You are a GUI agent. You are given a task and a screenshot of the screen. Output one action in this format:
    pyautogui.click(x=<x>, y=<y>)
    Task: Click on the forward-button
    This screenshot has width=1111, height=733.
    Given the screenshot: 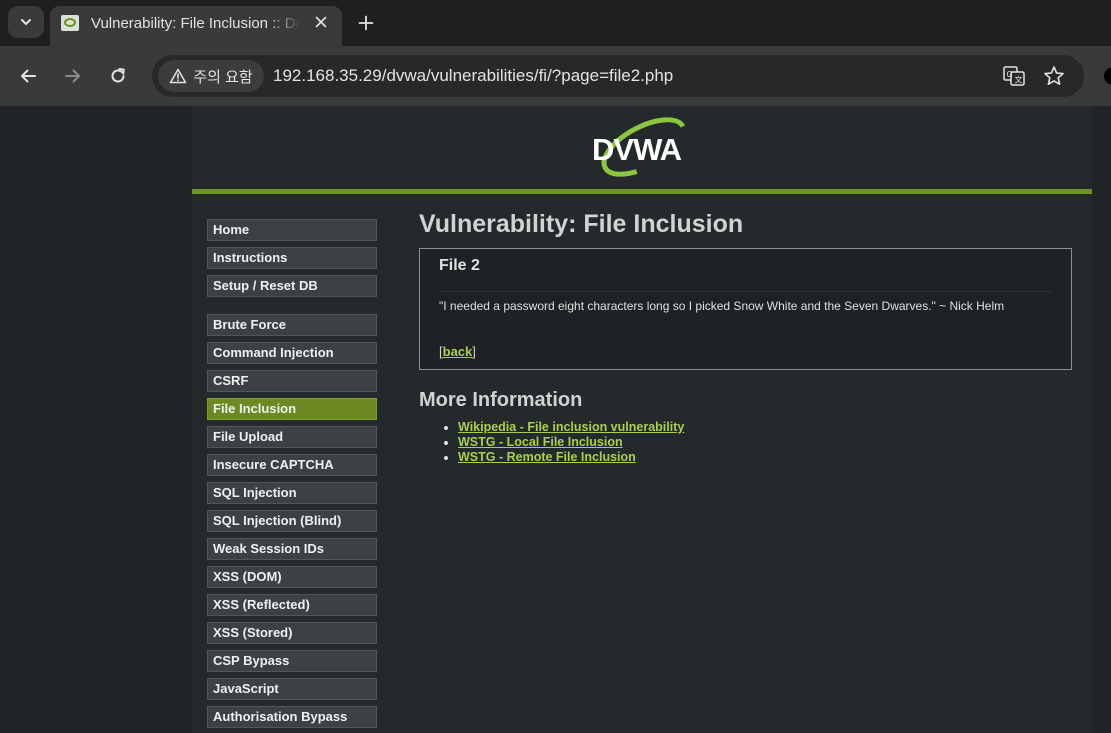 What is the action you would take?
    pyautogui.click(x=73, y=76)
    